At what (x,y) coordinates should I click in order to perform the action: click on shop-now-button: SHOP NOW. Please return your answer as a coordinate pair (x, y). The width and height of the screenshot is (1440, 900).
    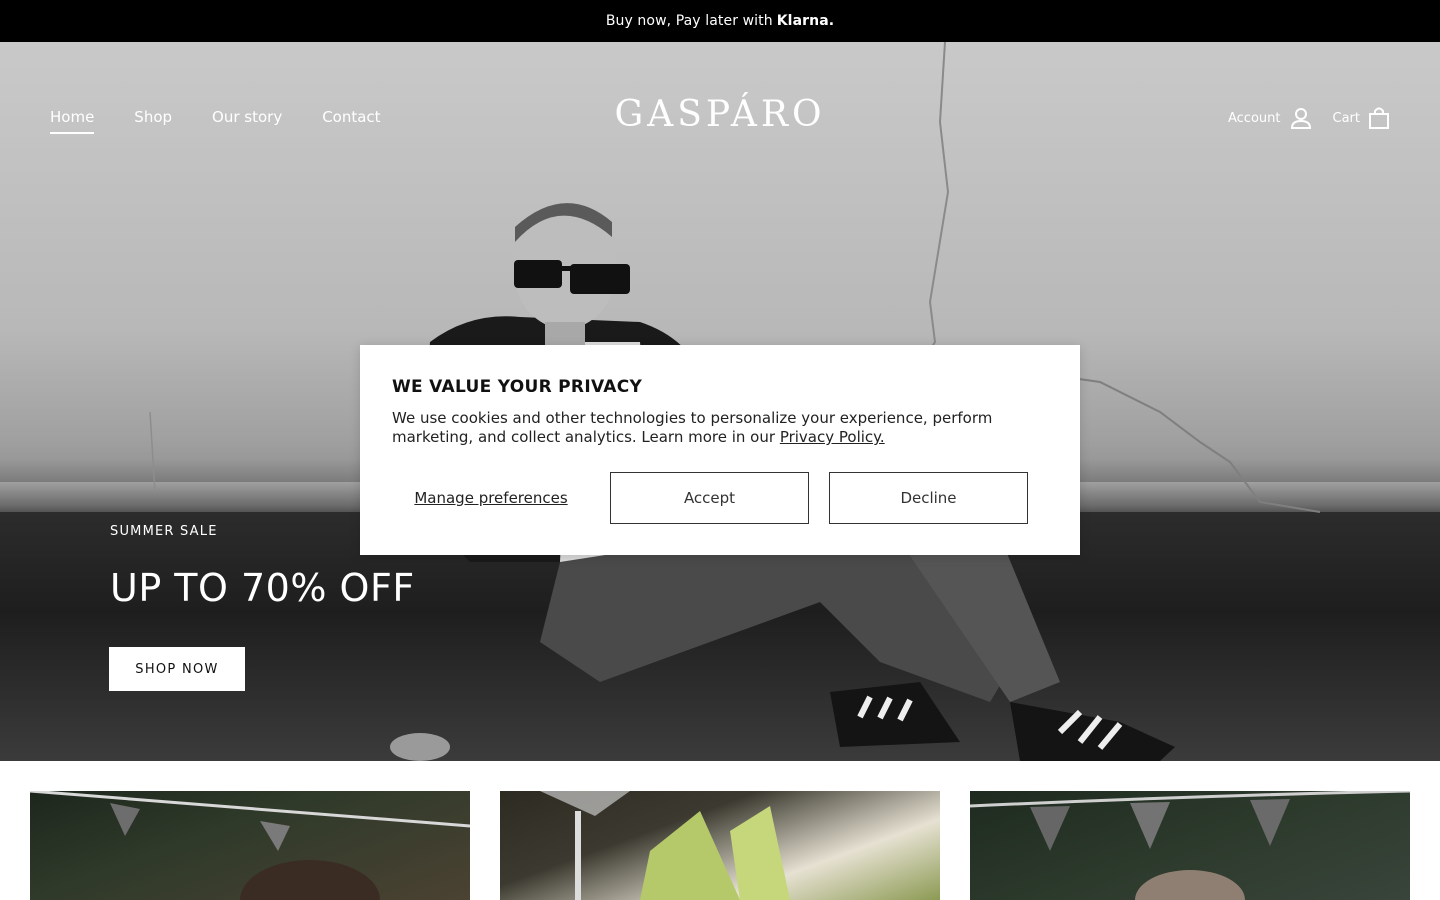
    Looking at the image, I should click on (177, 669).